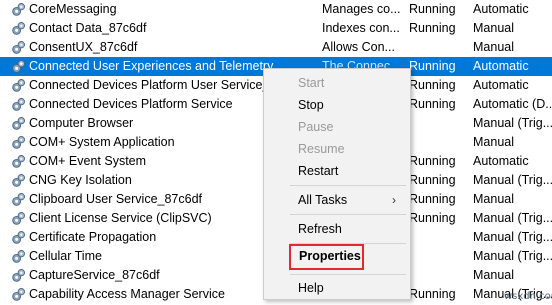 This screenshot has width=552, height=305. I want to click on menu-item-label: All Tasks, so click(323, 200).